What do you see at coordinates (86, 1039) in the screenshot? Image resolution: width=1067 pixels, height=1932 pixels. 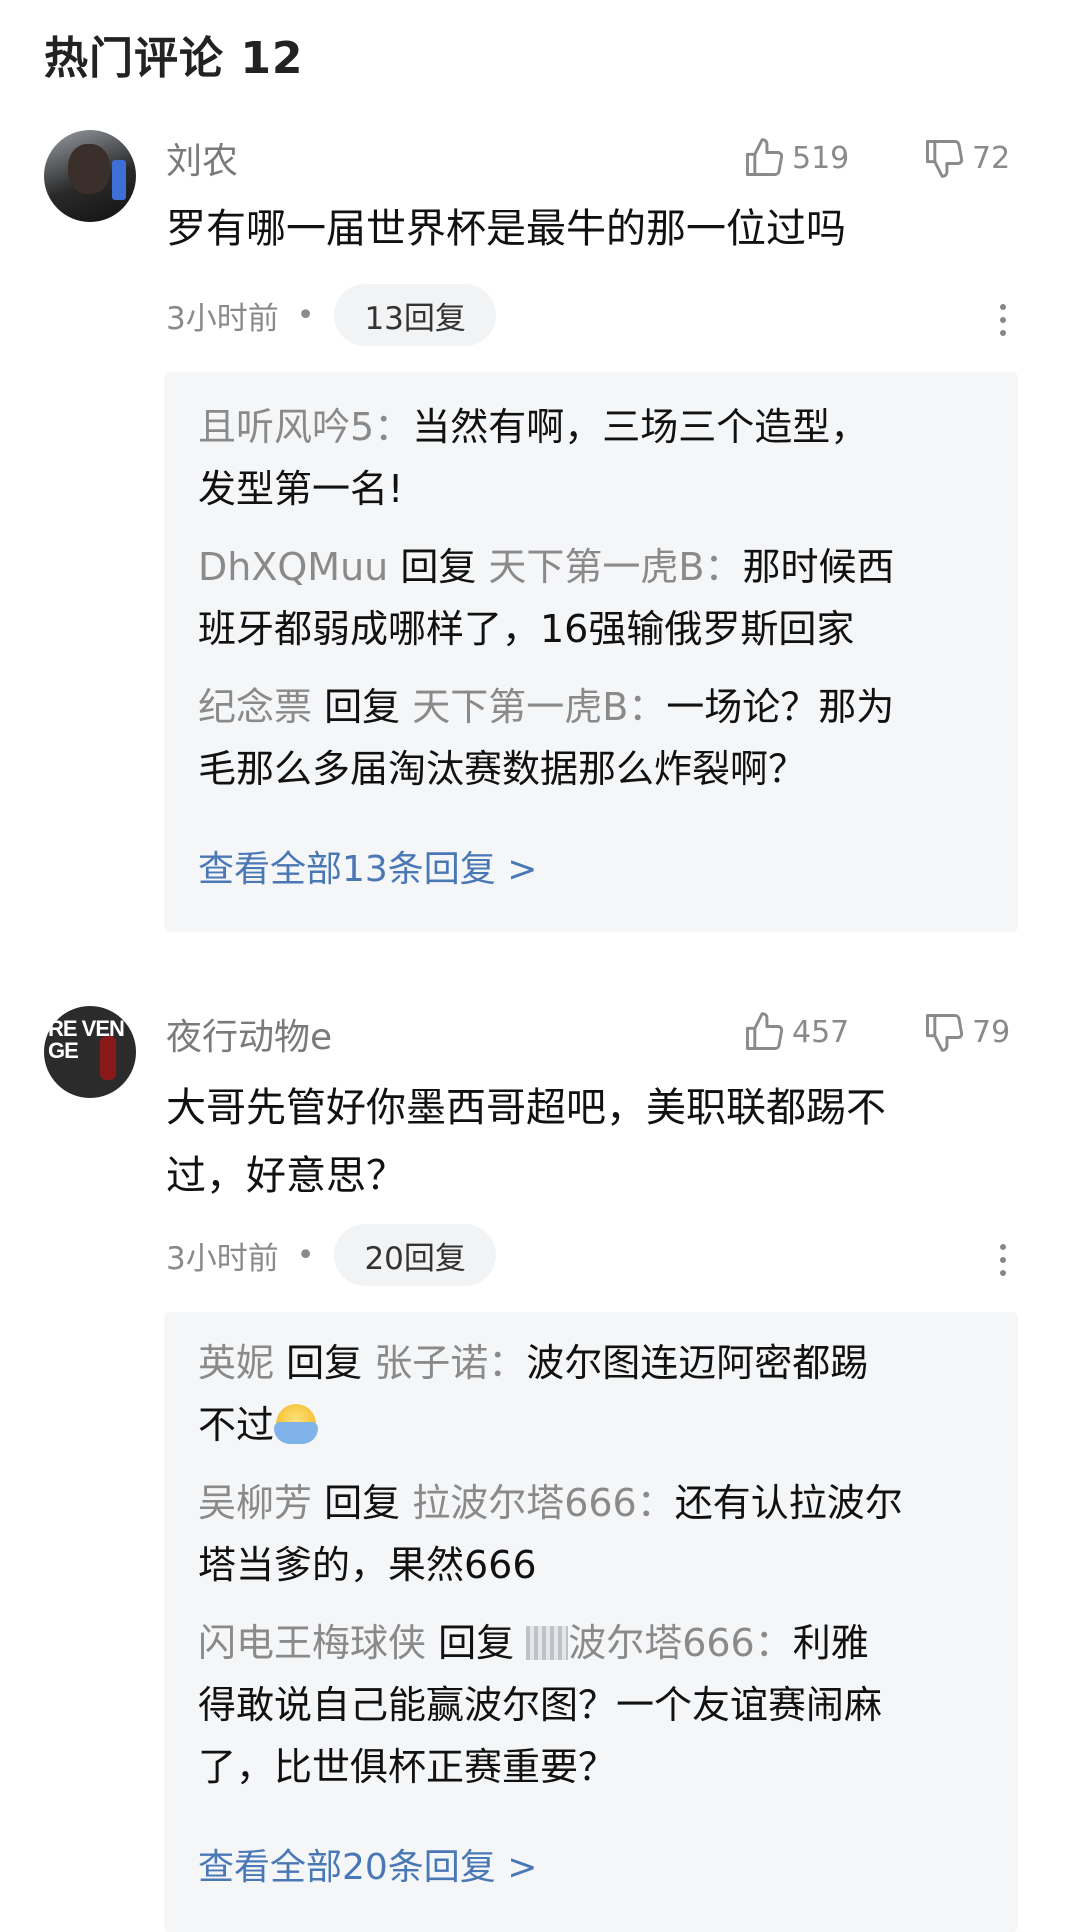 I see `avatar-text: RE VEN GE` at bounding box center [86, 1039].